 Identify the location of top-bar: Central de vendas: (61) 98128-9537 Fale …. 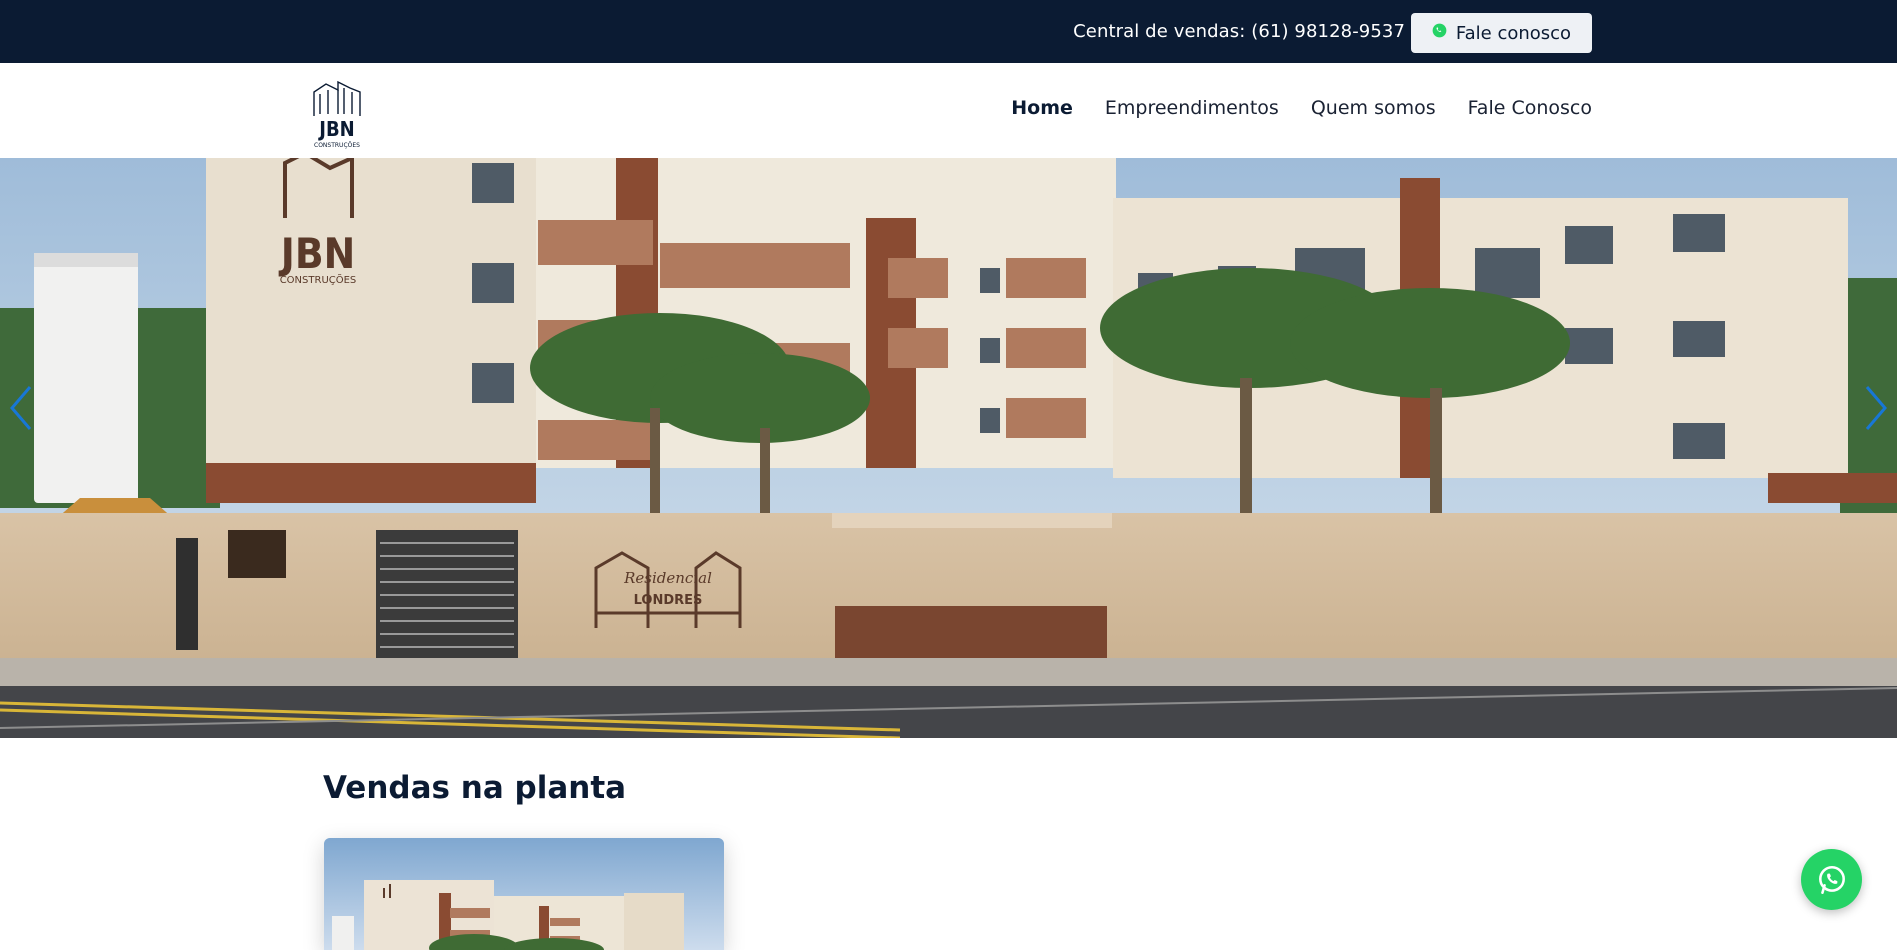
(948, 31).